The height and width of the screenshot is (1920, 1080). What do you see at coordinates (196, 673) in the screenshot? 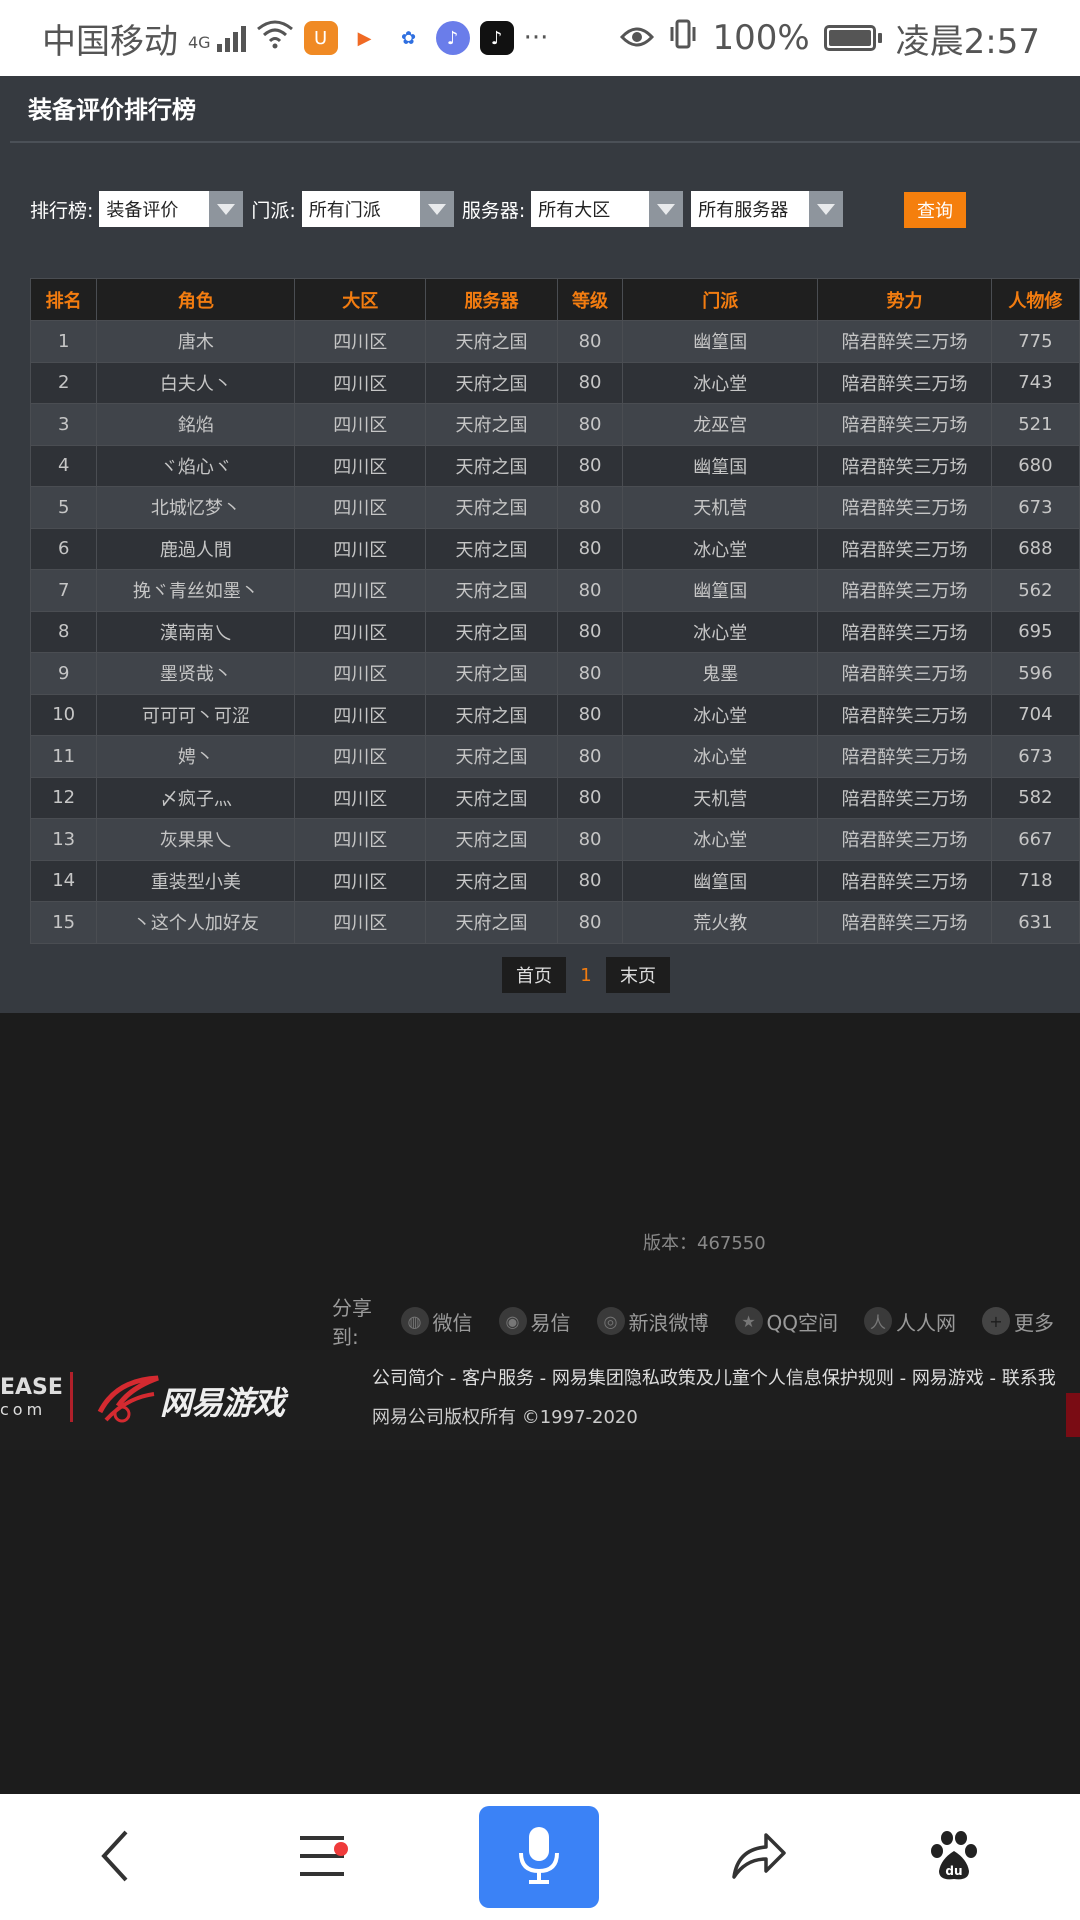
I see `table-cell: 墨贤哉丶` at bounding box center [196, 673].